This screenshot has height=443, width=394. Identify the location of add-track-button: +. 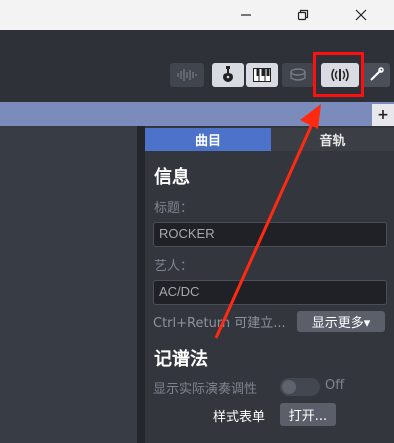
(383, 115).